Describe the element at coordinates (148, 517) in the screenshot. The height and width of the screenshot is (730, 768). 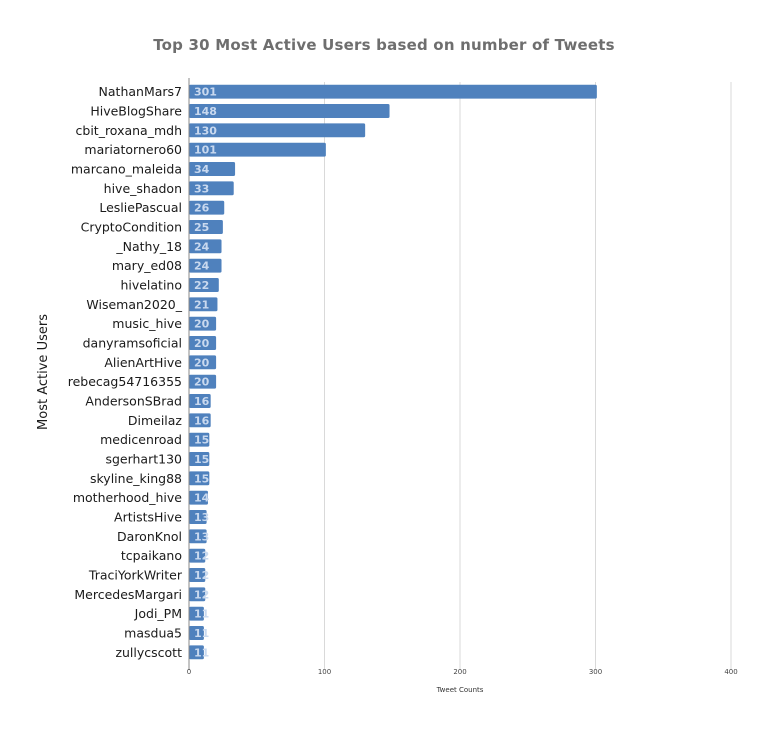
I see `category-label: ArtistsHive` at that location.